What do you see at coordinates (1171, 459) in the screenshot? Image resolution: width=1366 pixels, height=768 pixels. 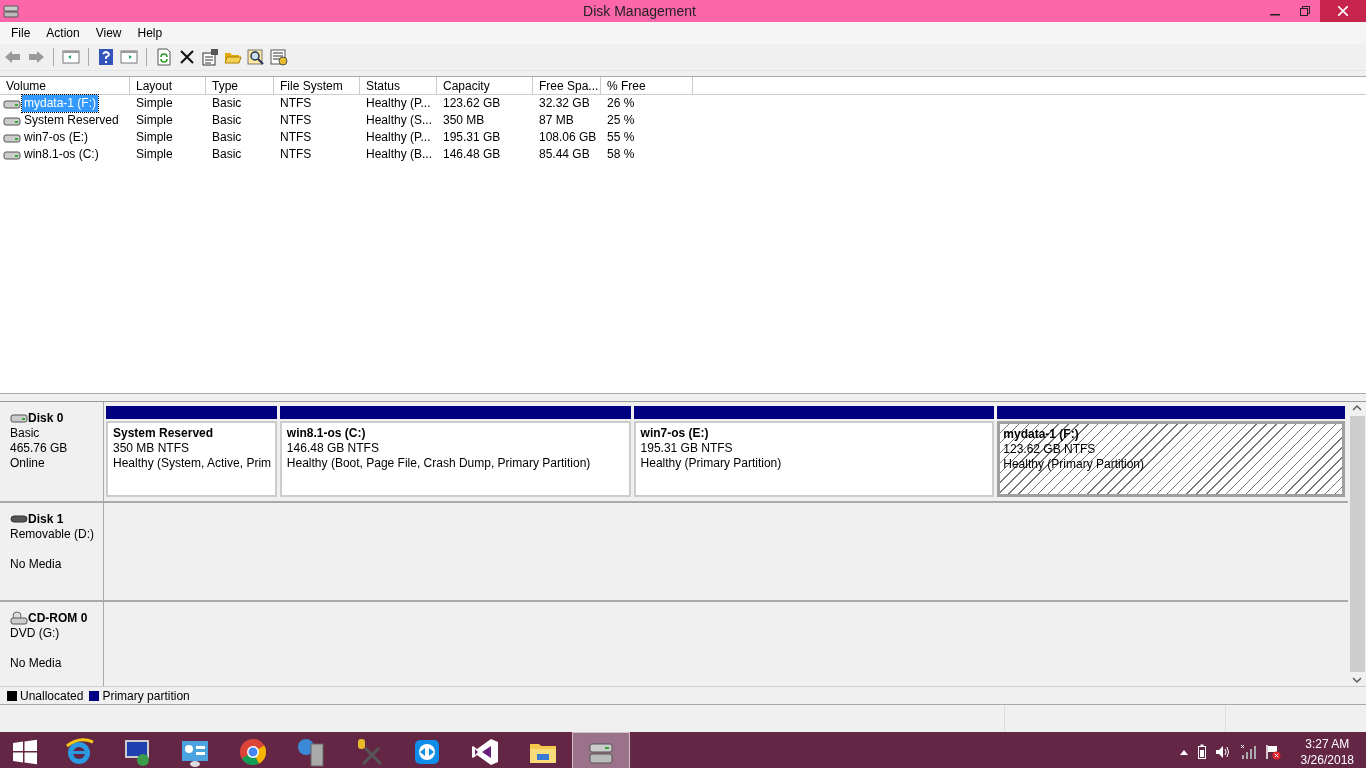 I see `partition-block: mydata-1 (F:) 123.62 GB NTFS Healthy (Primary Partition)` at bounding box center [1171, 459].